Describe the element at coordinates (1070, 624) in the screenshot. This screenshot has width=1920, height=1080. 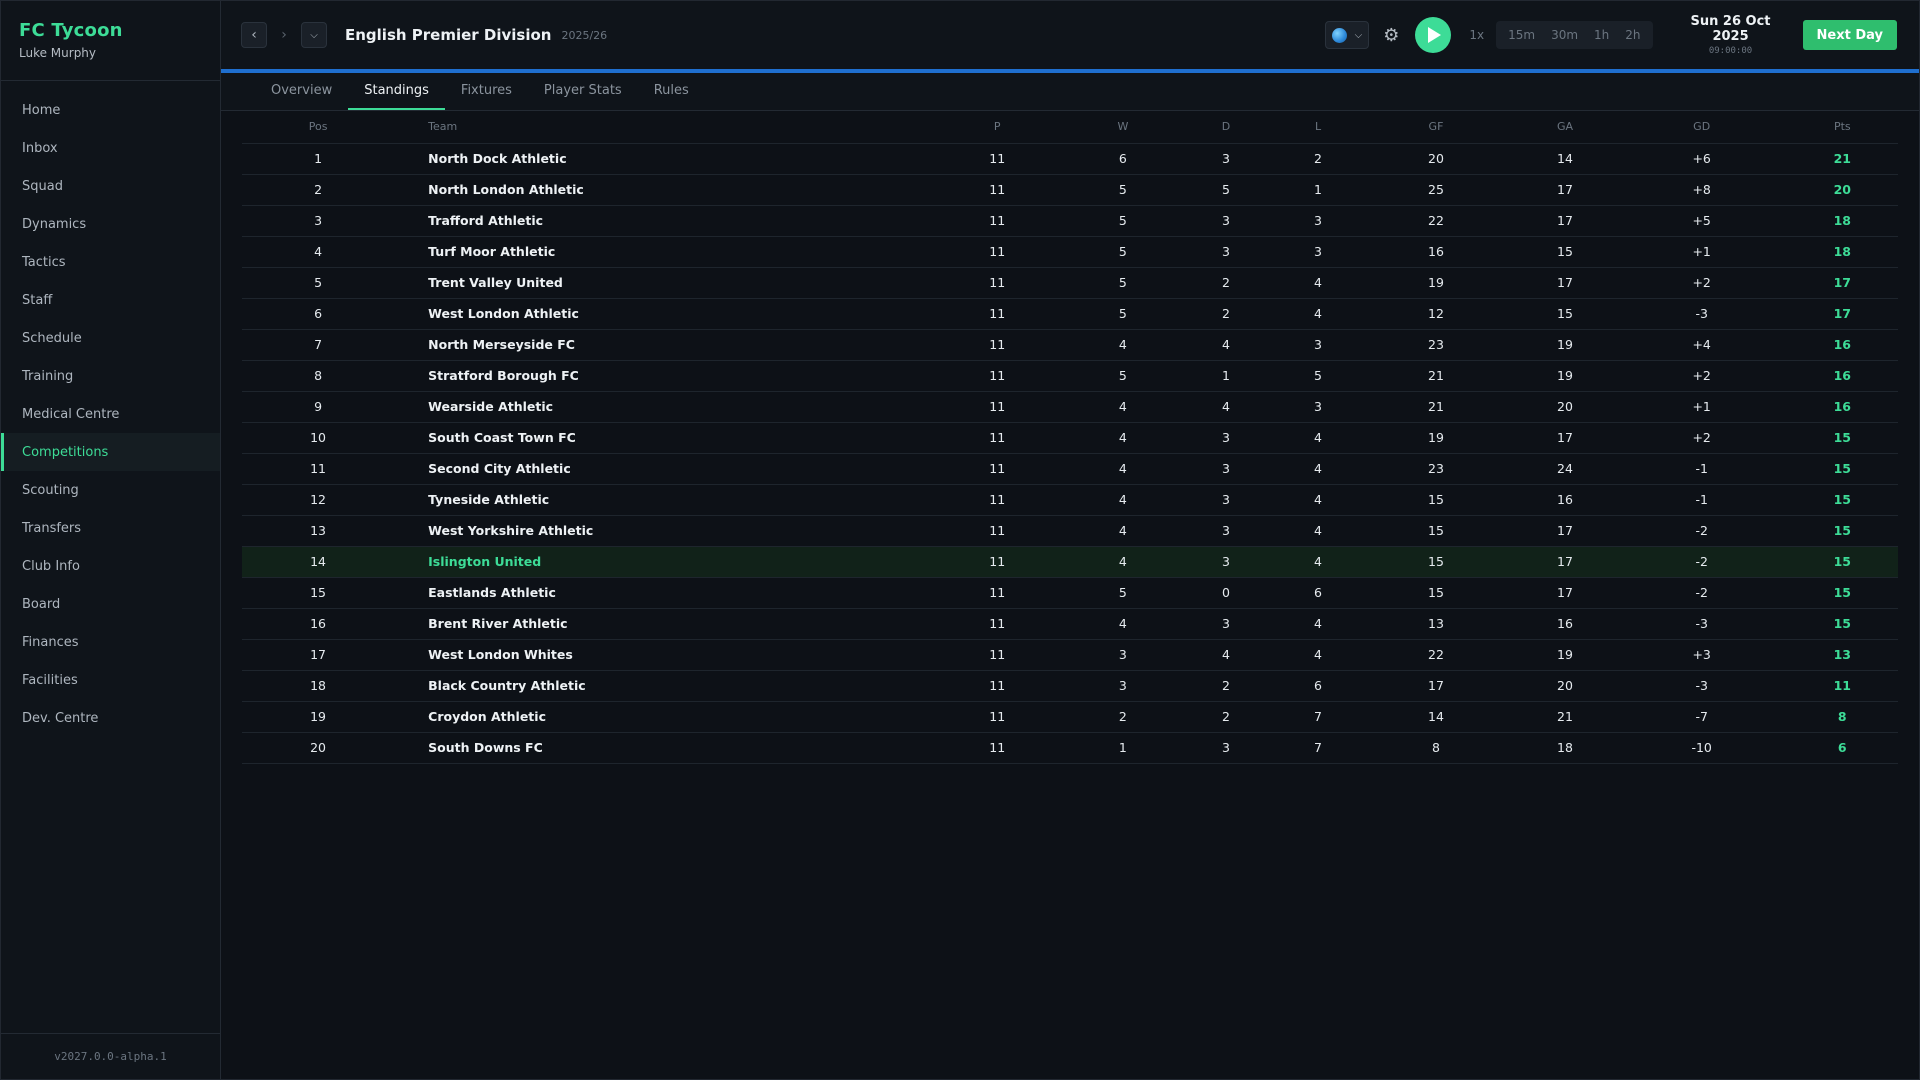
I see `table-row: 16 Brent River Athletic 11 4 3 4 13 16 -3 15` at that location.